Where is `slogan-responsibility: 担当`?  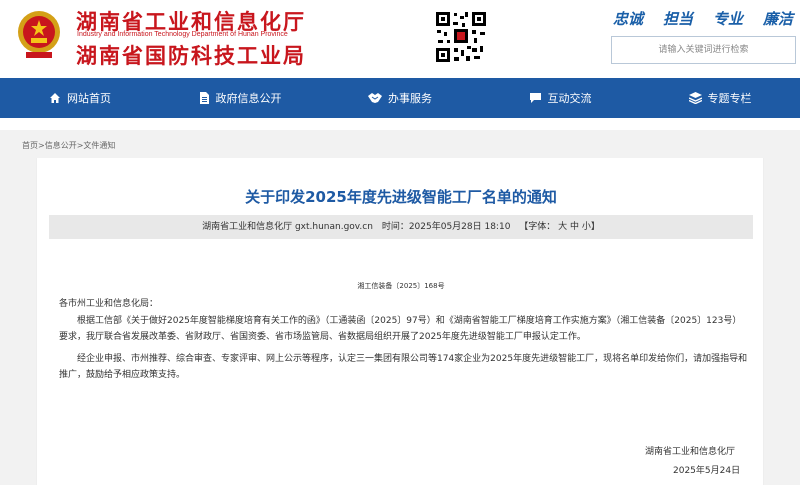
slogan-responsibility: 担当 is located at coordinates (677, 19).